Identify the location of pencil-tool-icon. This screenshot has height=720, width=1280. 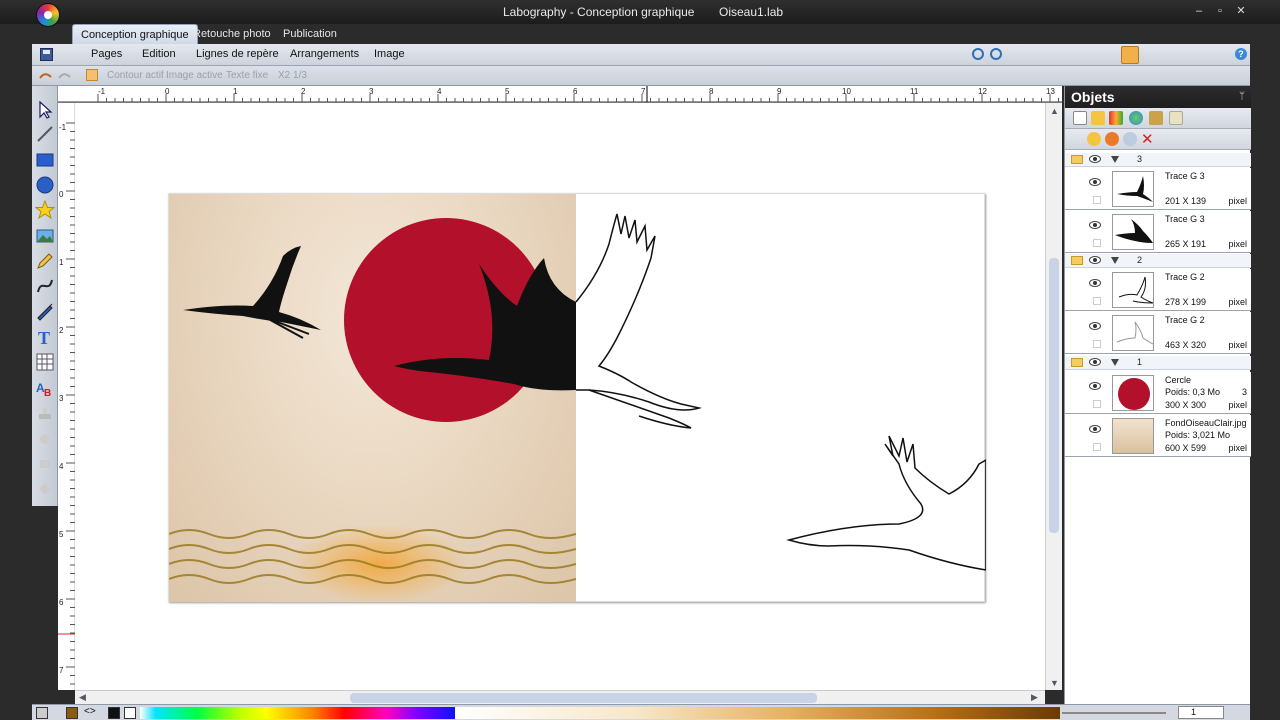
(45, 261).